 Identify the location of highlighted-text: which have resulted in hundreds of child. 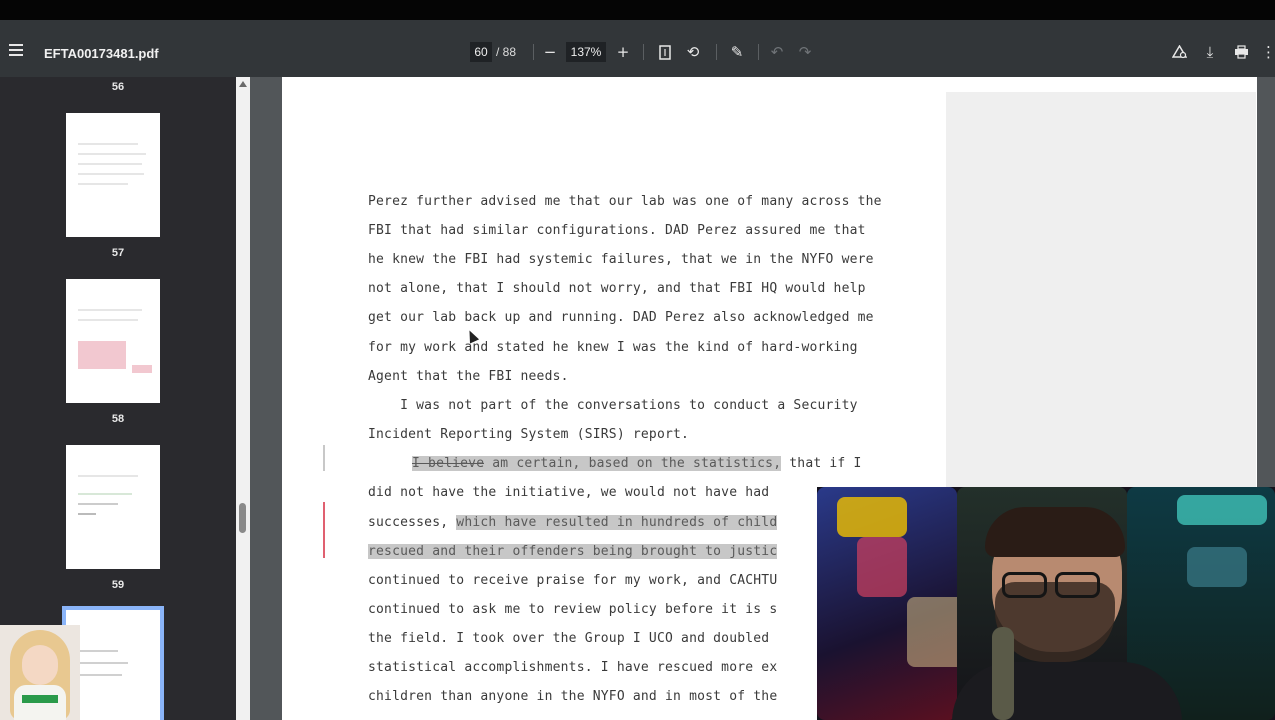
(617, 522).